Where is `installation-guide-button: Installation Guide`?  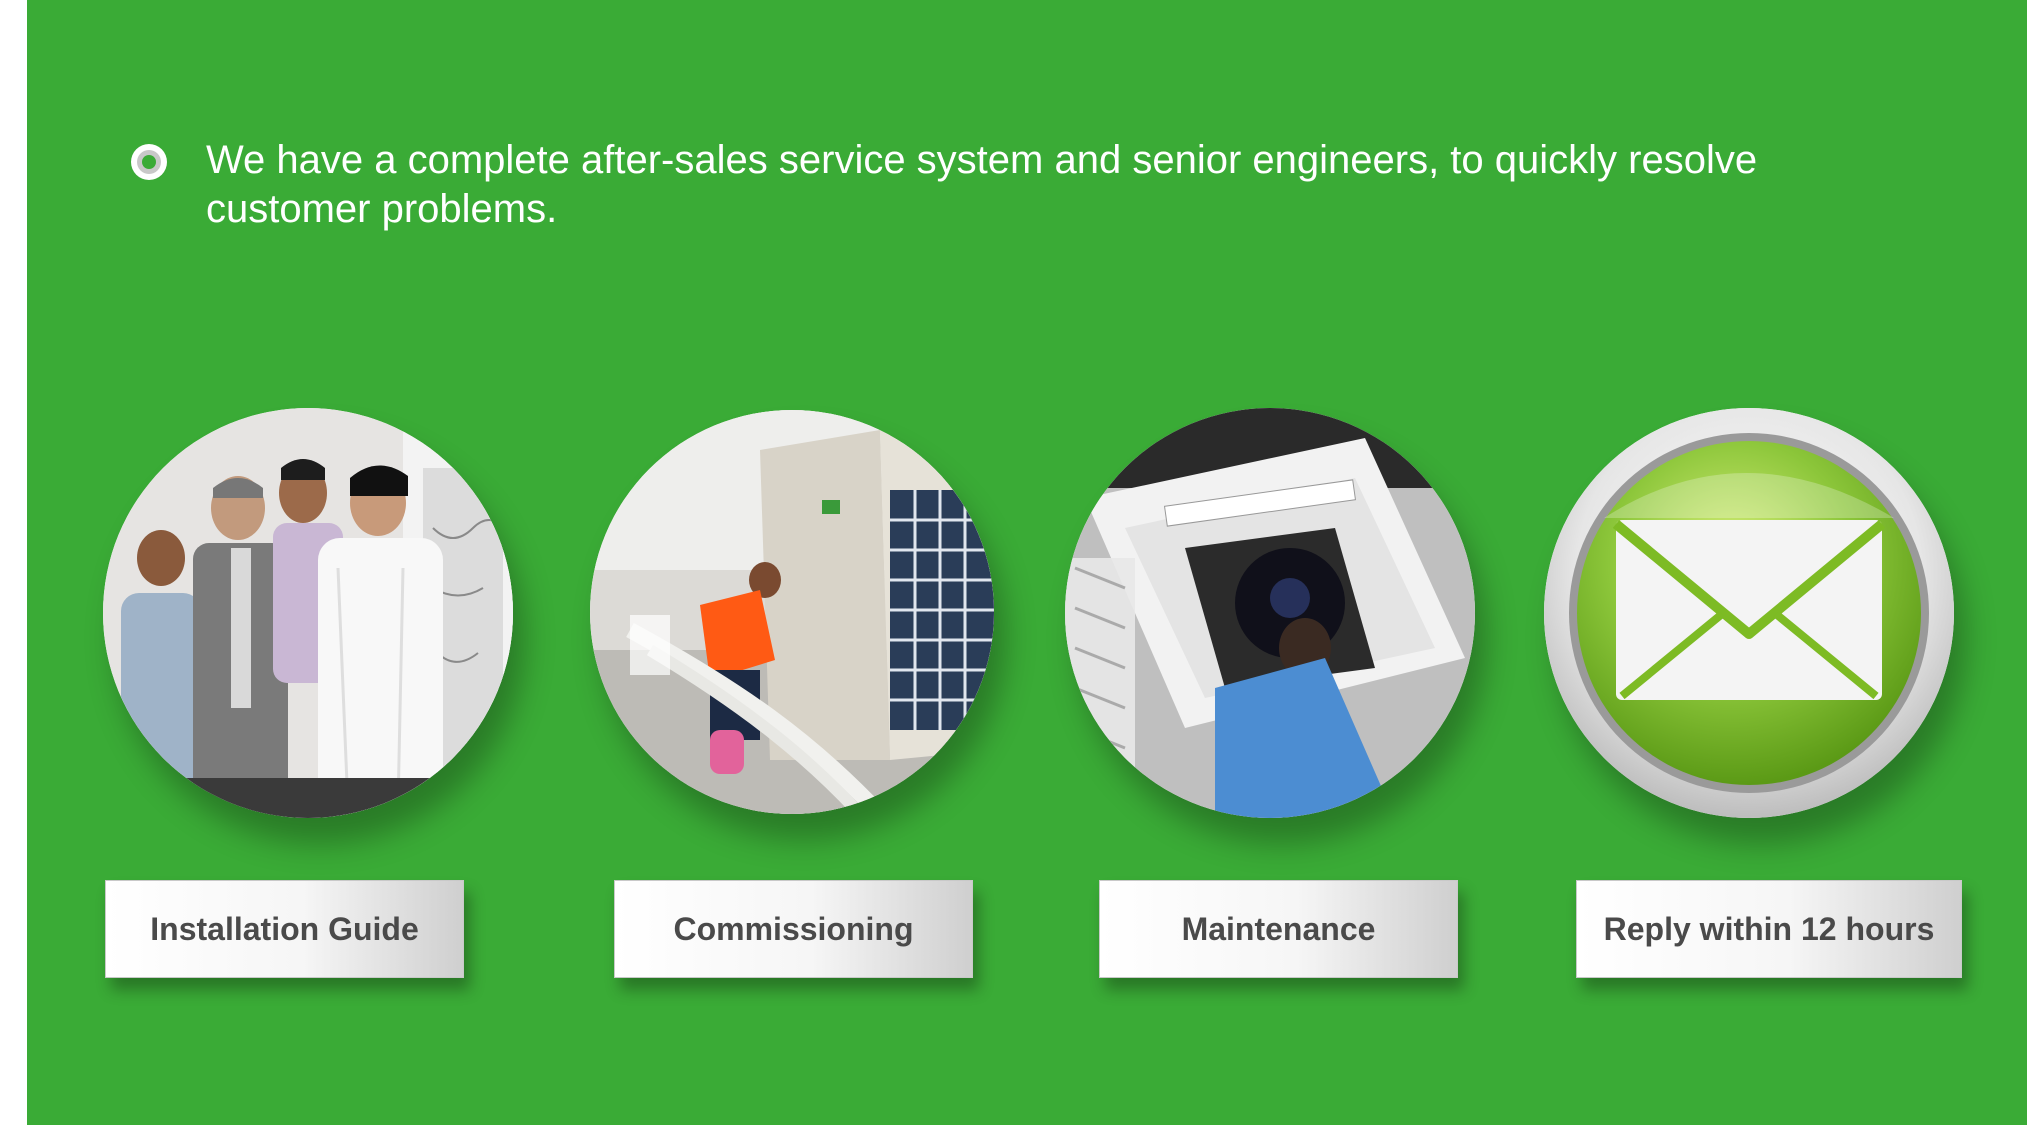 installation-guide-button: Installation Guide is located at coordinates (284, 929).